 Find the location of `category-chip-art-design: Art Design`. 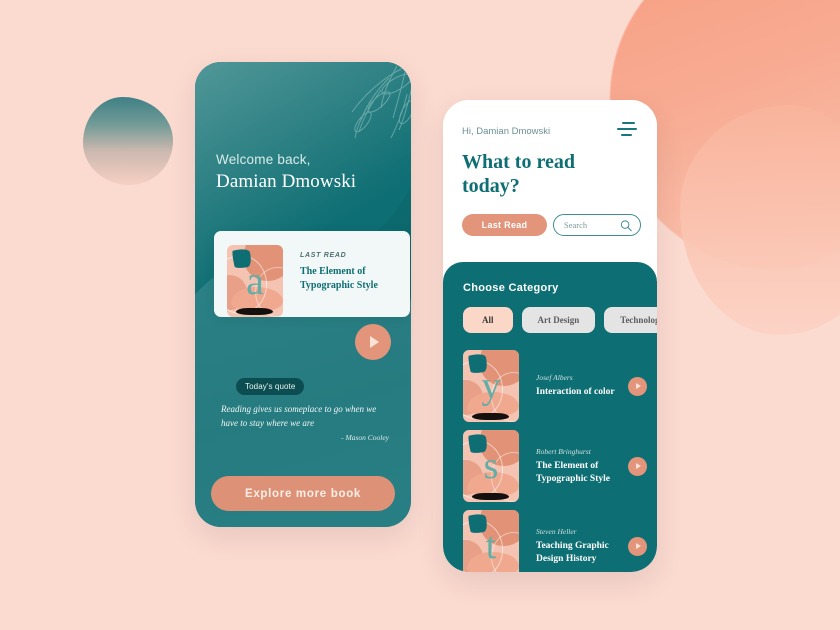

category-chip-art-design: Art Design is located at coordinates (558, 320).